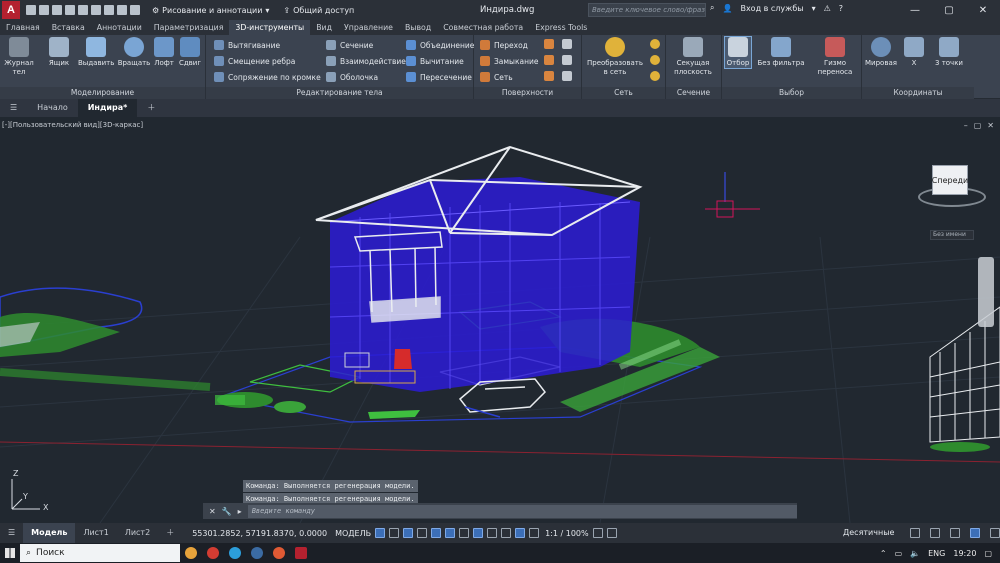 The image size is (1000, 563). What do you see at coordinates (96, 52) in the screenshot?
I see `extrude-button: Выдавить` at bounding box center [96, 52].